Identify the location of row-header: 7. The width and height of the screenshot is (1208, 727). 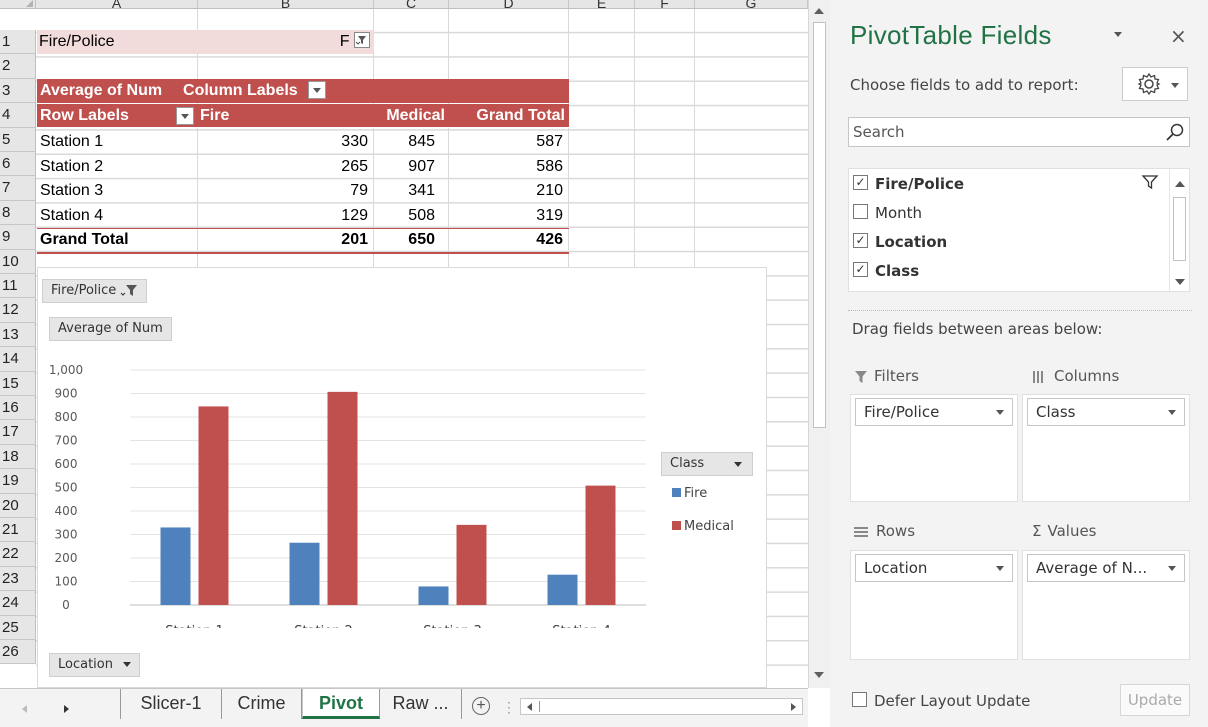
(18, 188).